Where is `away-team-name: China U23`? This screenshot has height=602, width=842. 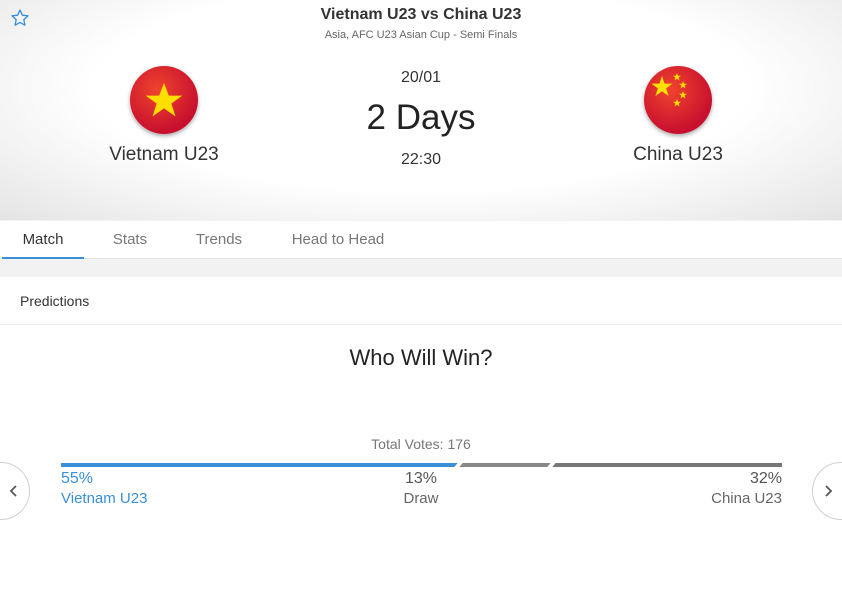
away-team-name: China U23 is located at coordinates (678, 154).